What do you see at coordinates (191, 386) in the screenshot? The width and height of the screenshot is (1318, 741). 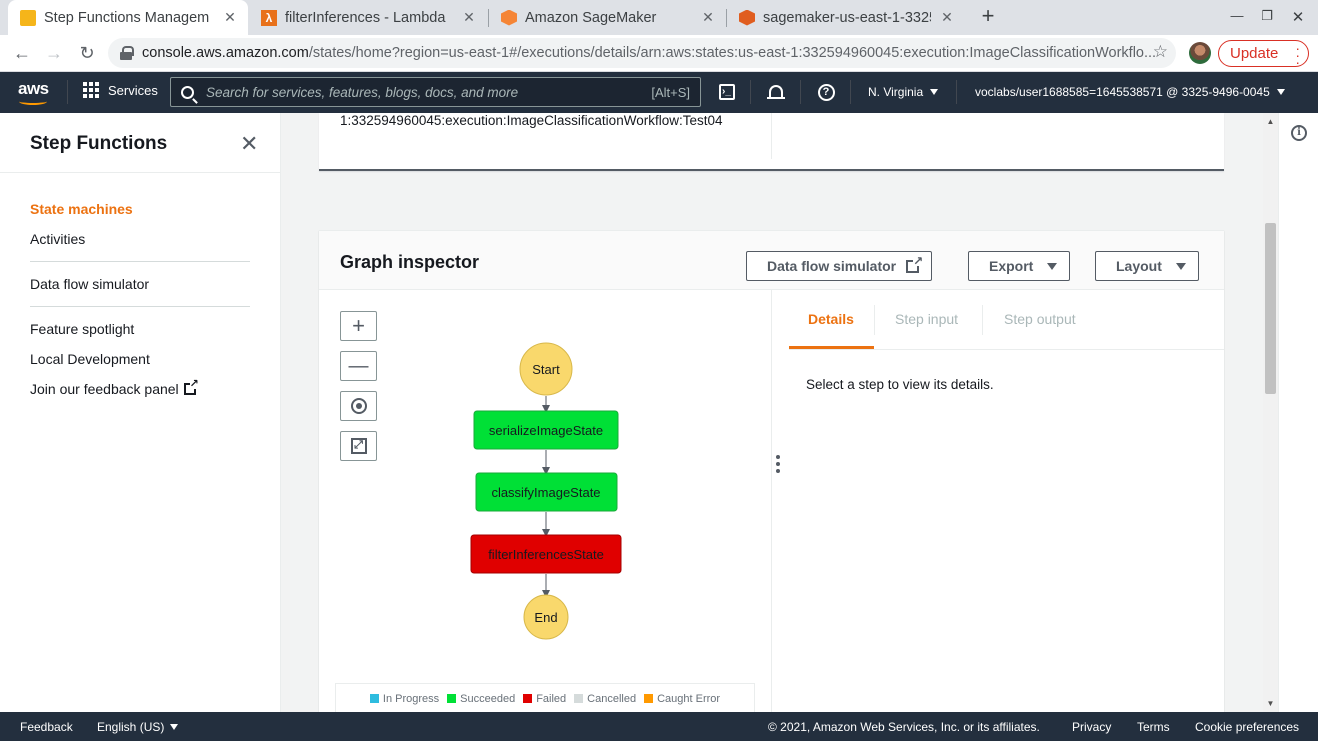 I see `external-link-icon` at bounding box center [191, 386].